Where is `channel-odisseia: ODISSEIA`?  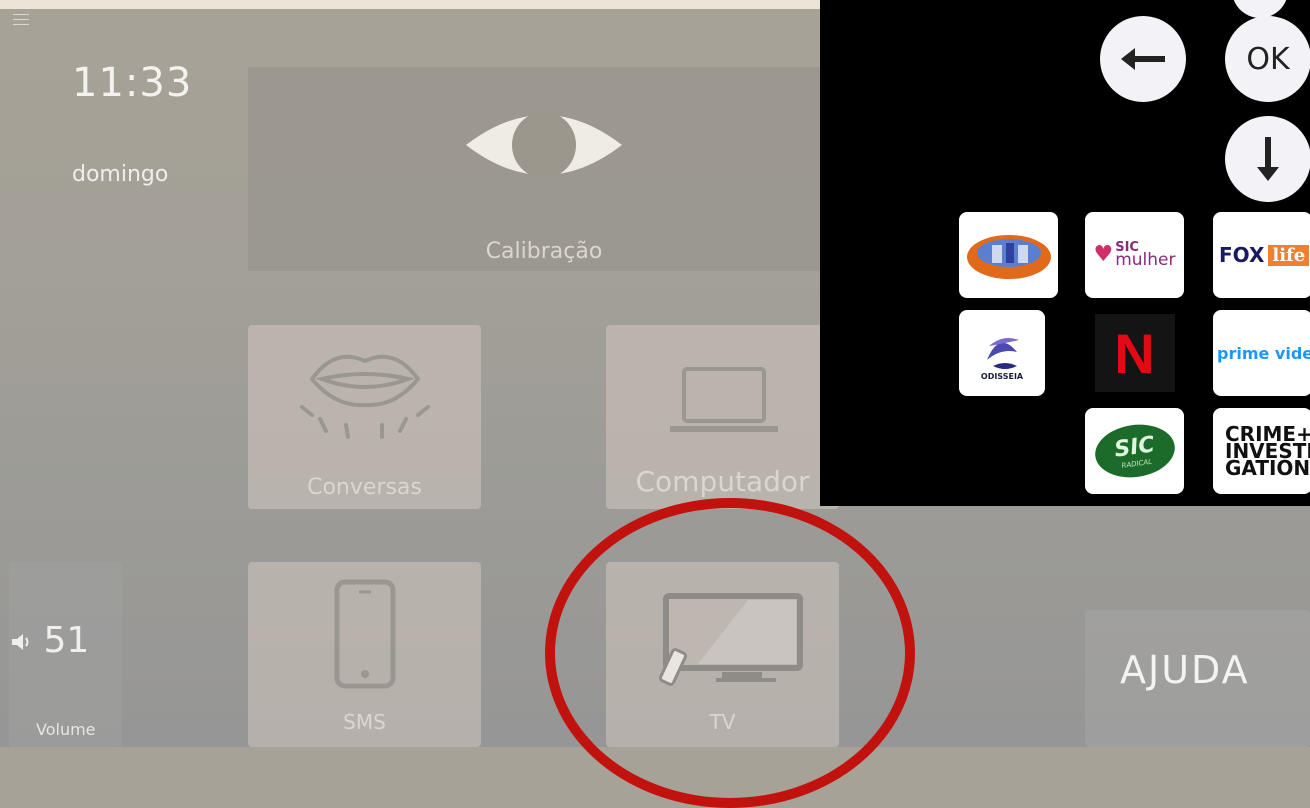 channel-odisseia: ODISSEIA is located at coordinates (1002, 353).